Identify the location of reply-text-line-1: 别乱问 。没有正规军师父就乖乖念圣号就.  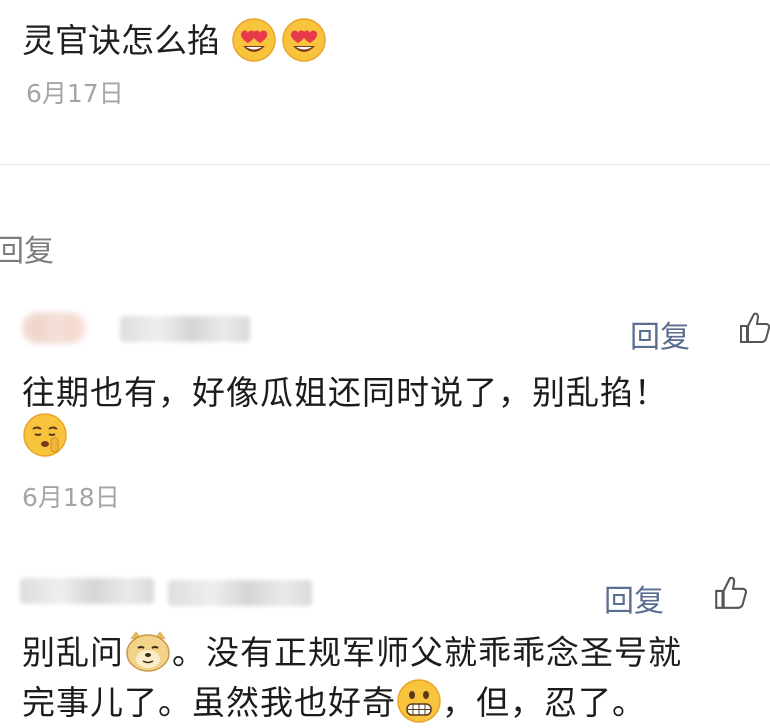
(352, 651).